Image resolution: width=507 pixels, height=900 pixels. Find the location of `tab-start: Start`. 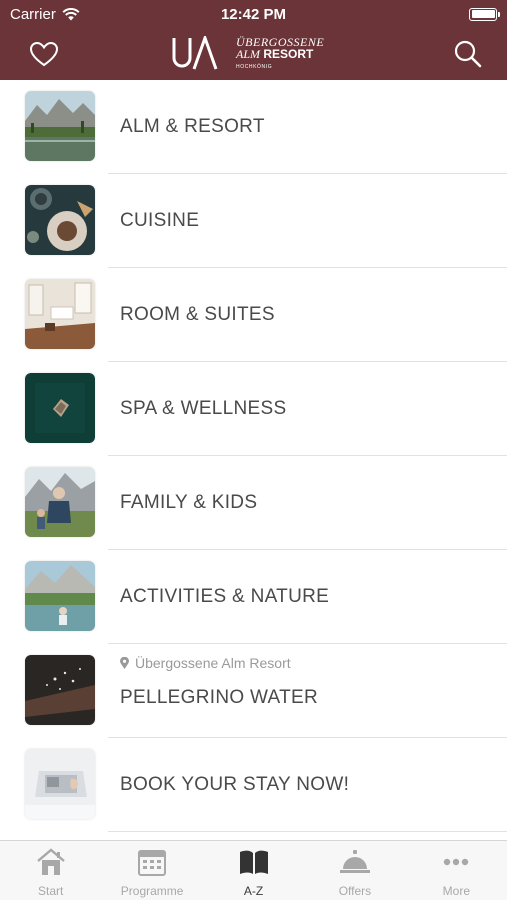

tab-start: Start is located at coordinates (50, 870).